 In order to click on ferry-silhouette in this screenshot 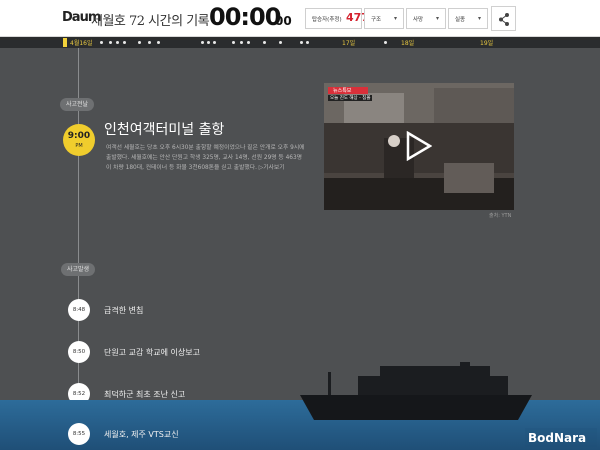, I will do `click(416, 391)`.